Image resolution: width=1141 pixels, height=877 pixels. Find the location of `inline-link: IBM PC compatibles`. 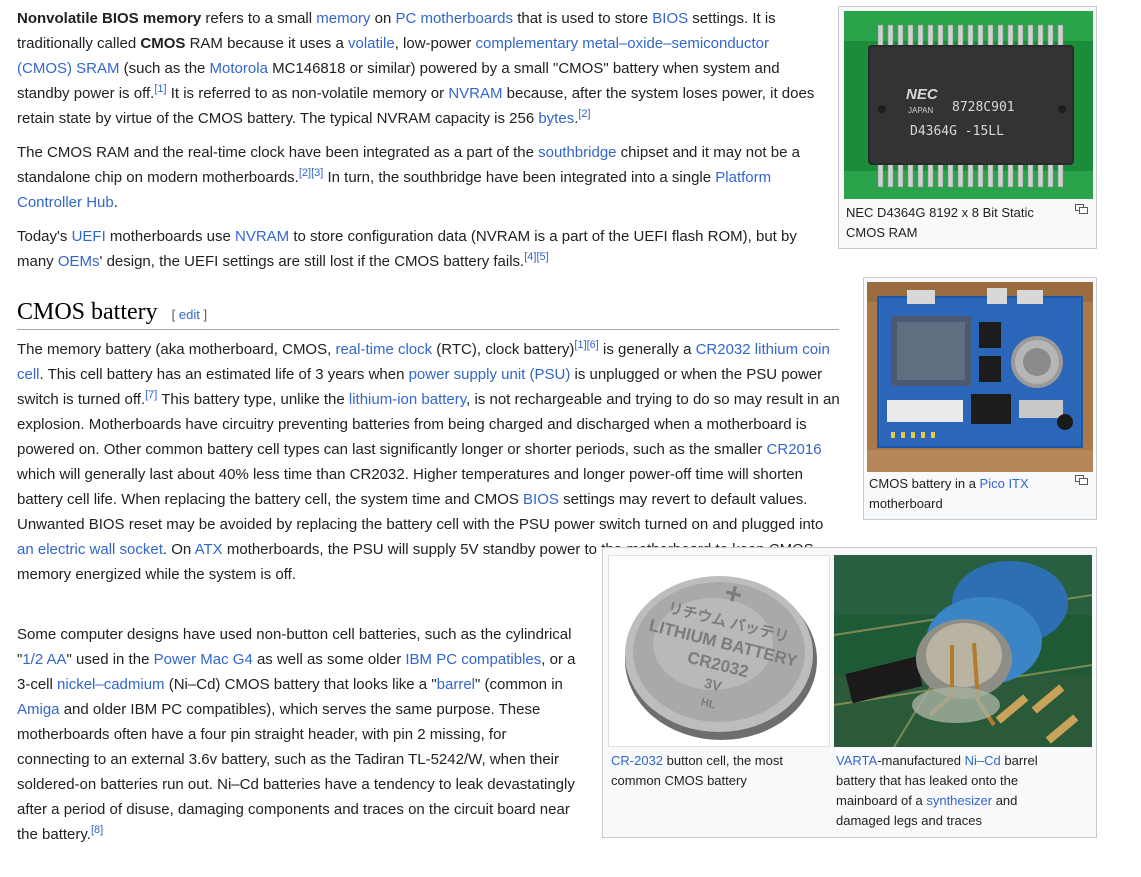

inline-link: IBM PC compatibles is located at coordinates (473, 659).